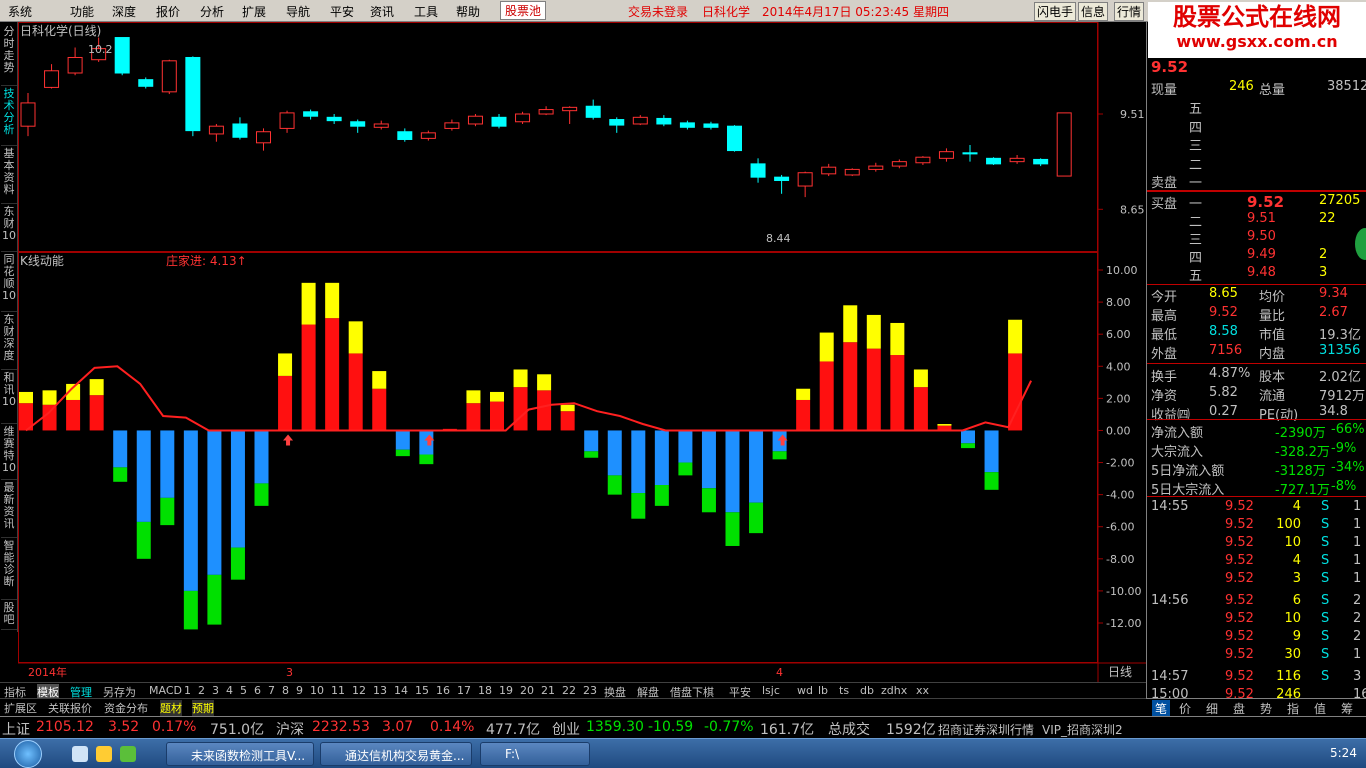  Describe the element at coordinates (569, 690) in the screenshot. I see `indicator-tab-26: 22` at that location.